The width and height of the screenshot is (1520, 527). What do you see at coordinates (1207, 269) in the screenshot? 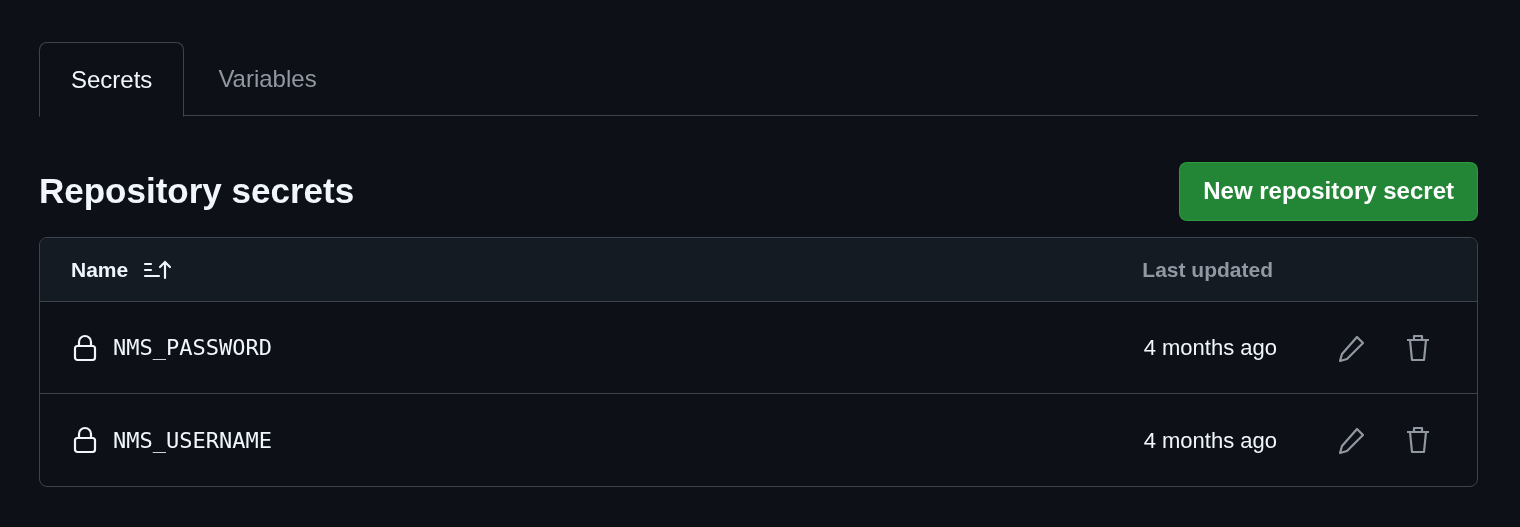
I see `column-header: Last updated` at bounding box center [1207, 269].